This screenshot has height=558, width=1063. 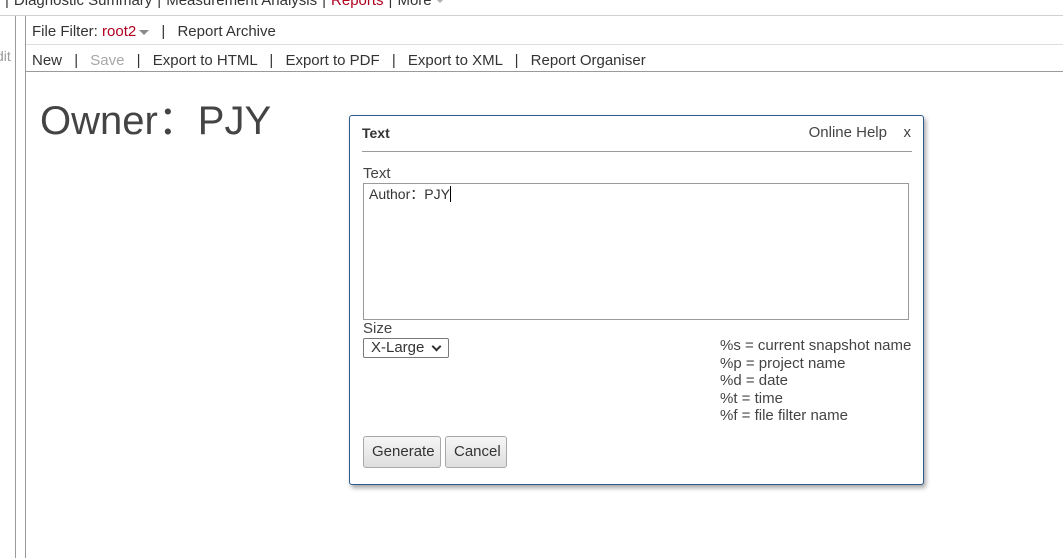 What do you see at coordinates (783, 363) in the screenshot?
I see `hint-project: %p = project name` at bounding box center [783, 363].